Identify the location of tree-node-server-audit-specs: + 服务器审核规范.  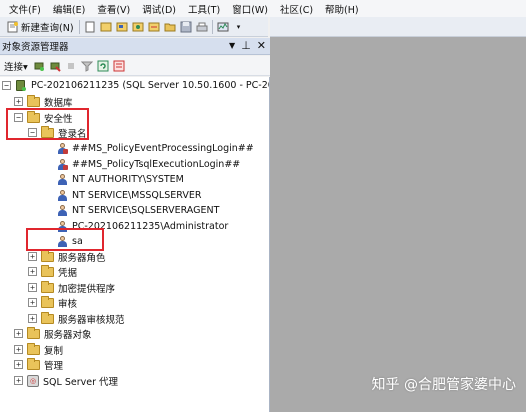
(76, 319).